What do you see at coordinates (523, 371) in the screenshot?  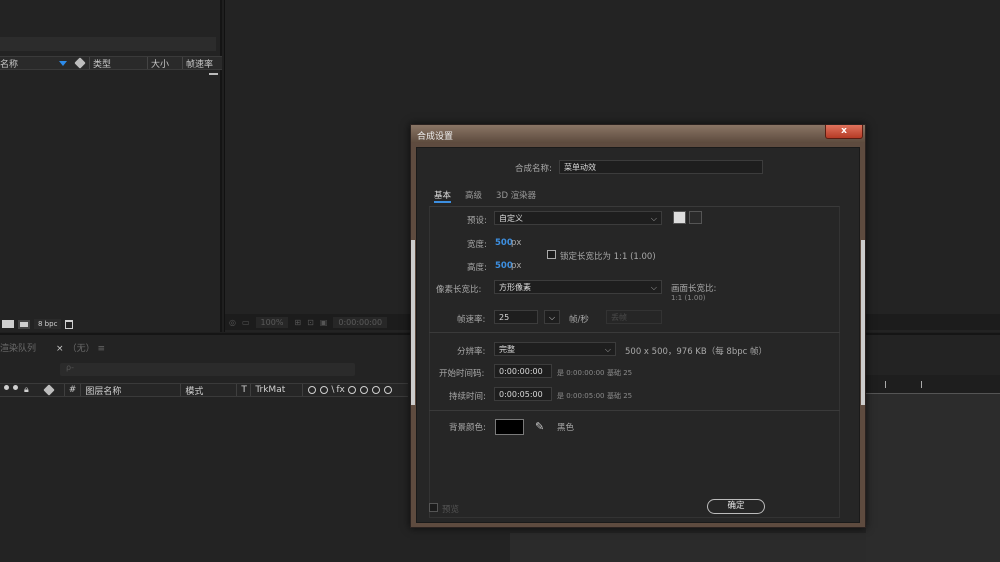 I see `start-timecode-input: 0:00:00:00` at bounding box center [523, 371].